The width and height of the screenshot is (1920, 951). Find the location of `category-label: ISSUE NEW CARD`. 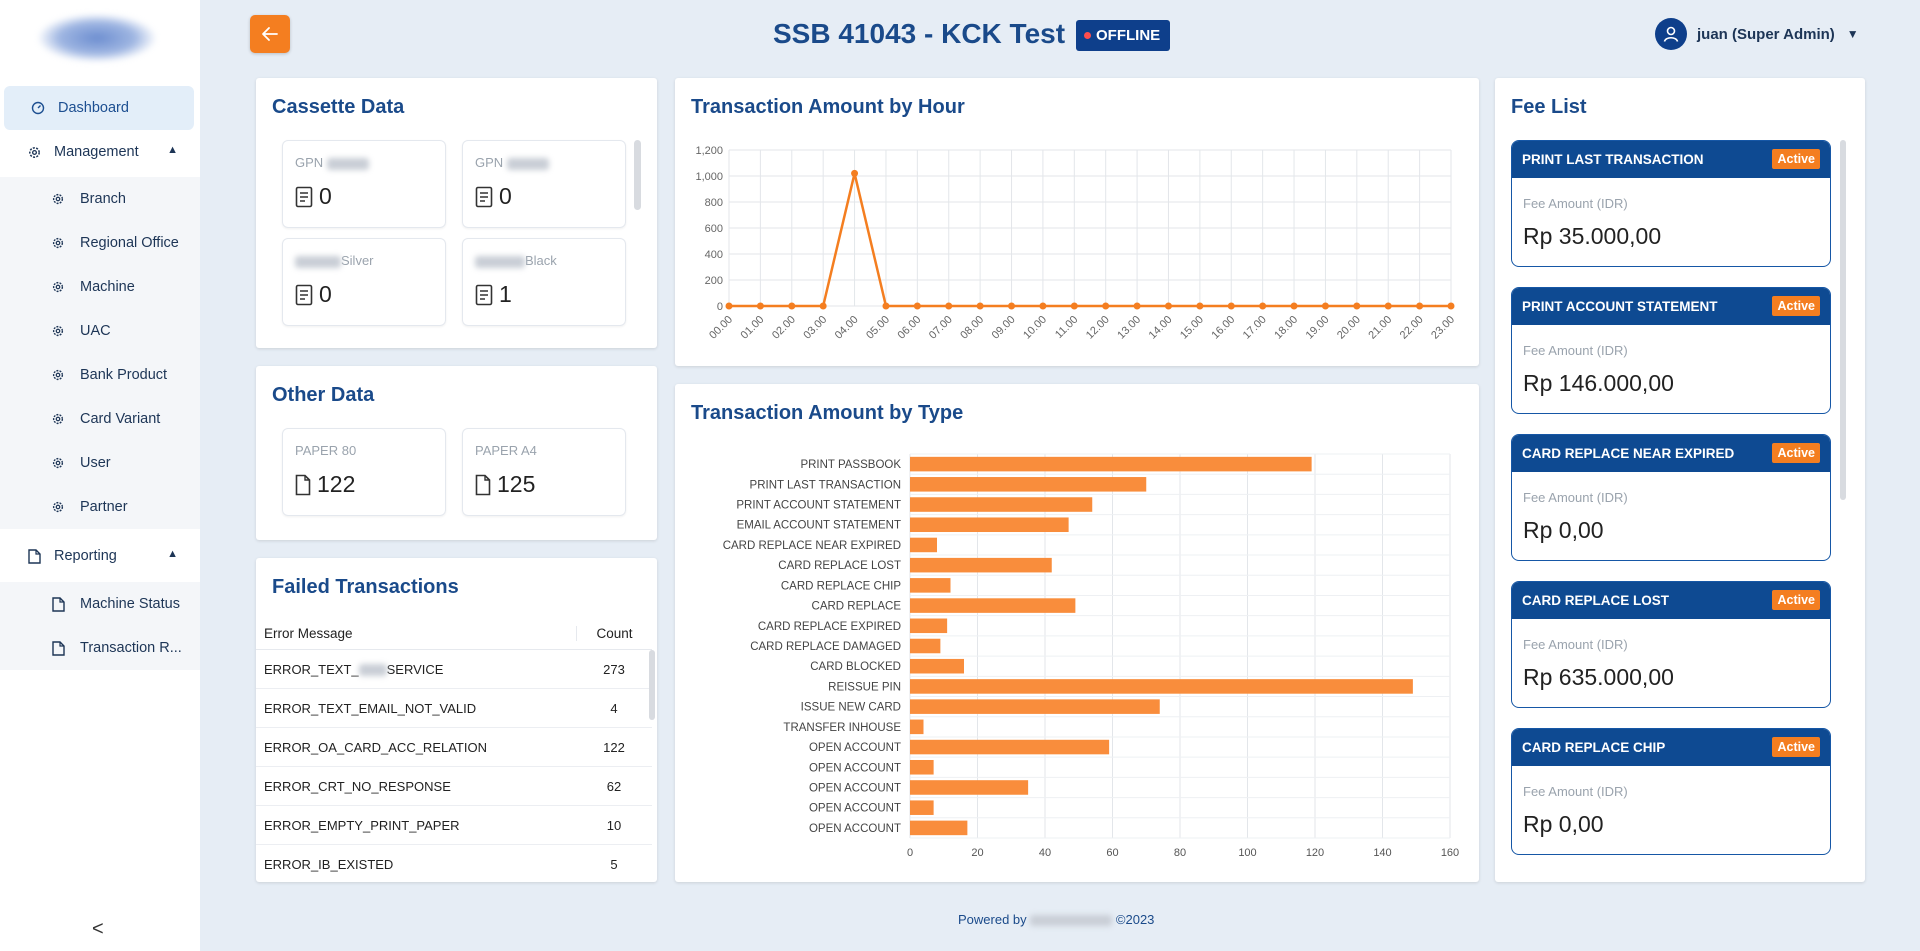

category-label: ISSUE NEW CARD is located at coordinates (851, 708).